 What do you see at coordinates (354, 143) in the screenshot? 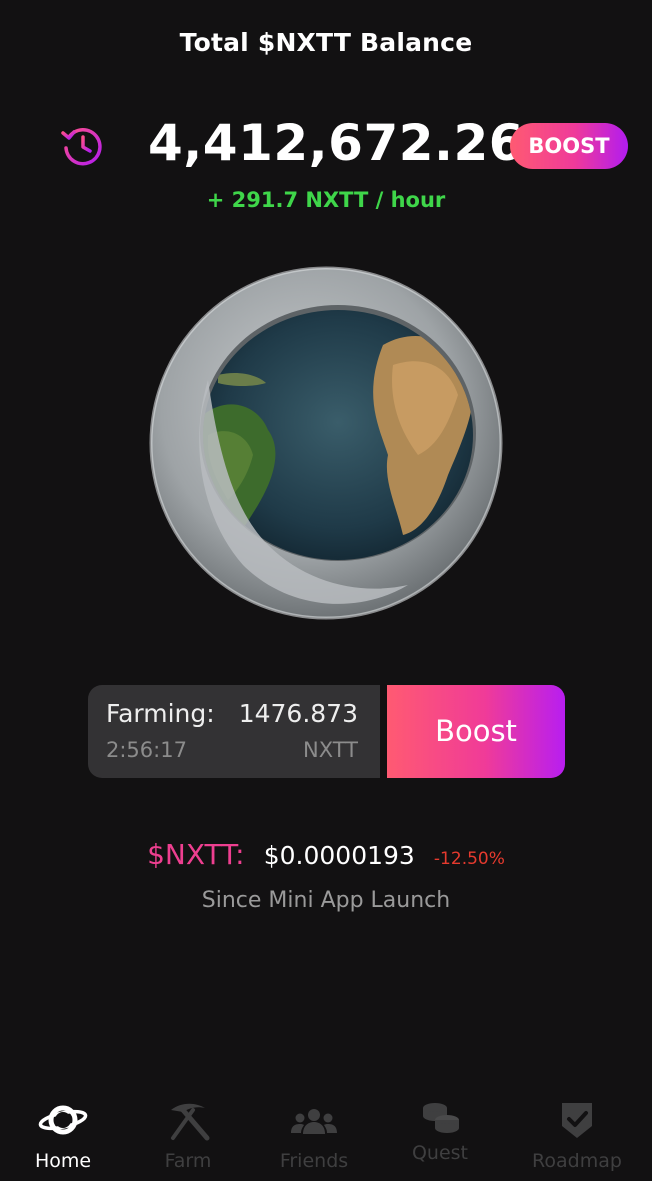
I see `balance-amount: 4,412,672.262` at bounding box center [354, 143].